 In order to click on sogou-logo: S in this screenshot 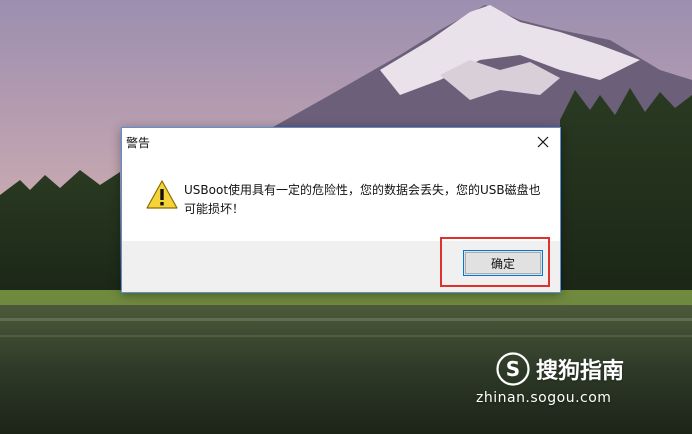, I will do `click(513, 369)`.